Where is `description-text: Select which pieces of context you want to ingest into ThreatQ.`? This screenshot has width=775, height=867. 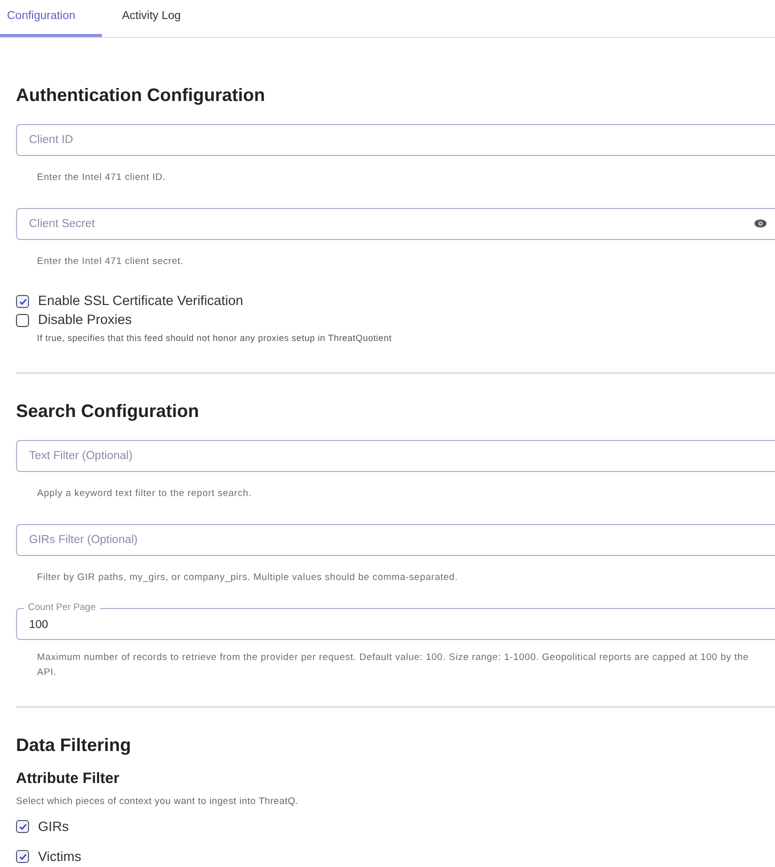 description-text: Select which pieces of context you want to ingest into ThreatQ. is located at coordinates (158, 802).